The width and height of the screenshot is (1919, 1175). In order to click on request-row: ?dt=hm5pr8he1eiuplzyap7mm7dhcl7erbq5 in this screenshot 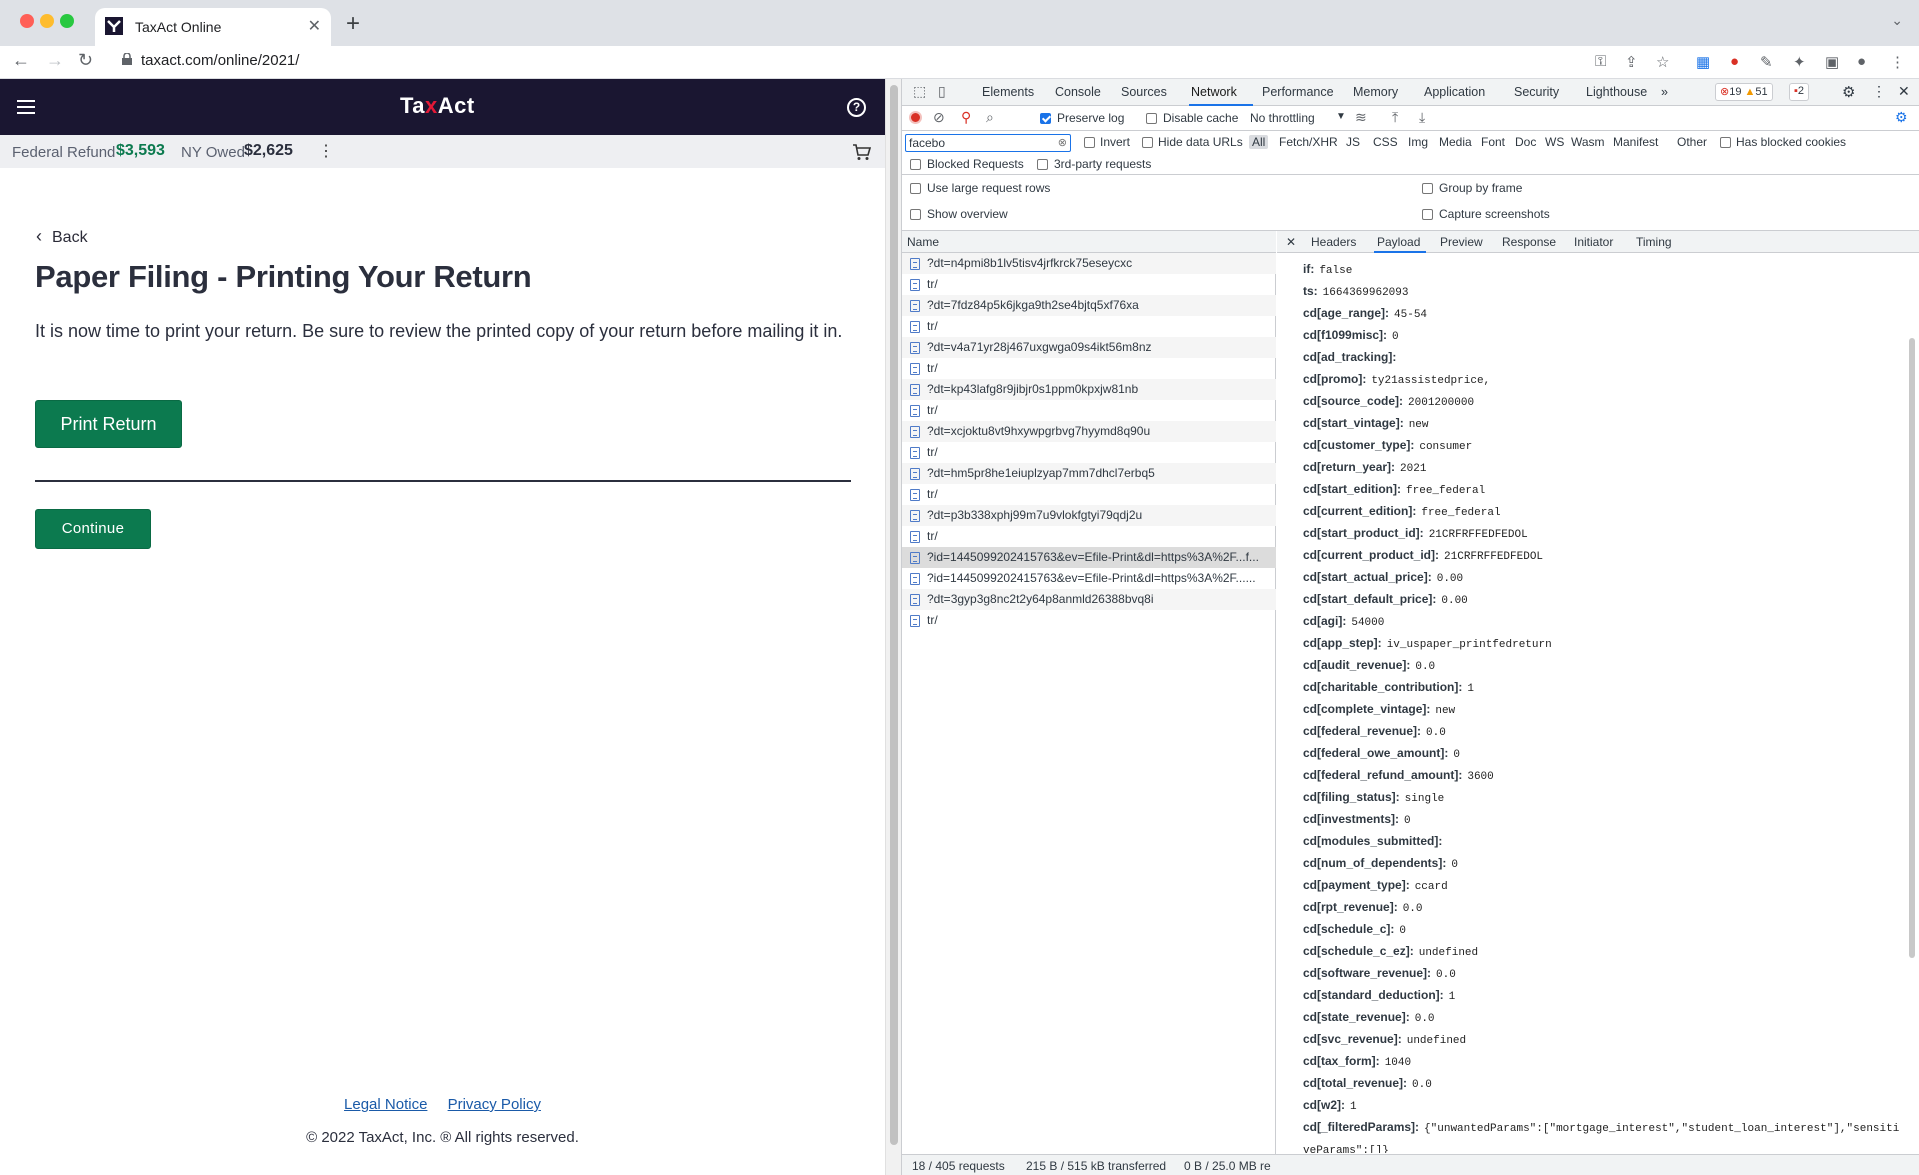, I will do `click(1089, 473)`.